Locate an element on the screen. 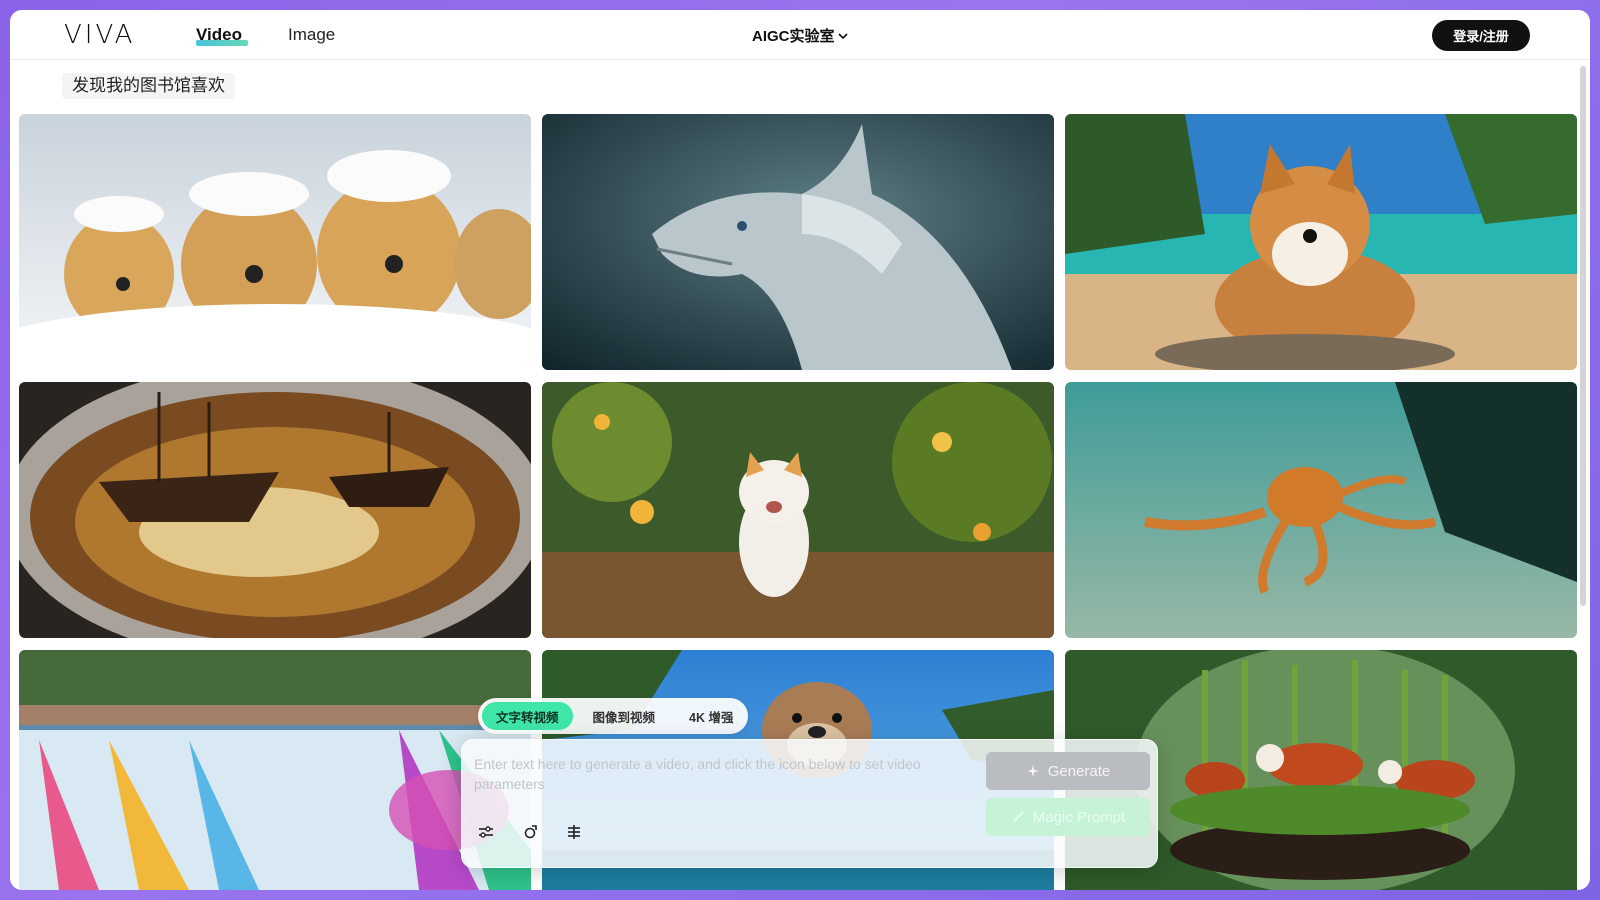 The width and height of the screenshot is (1600, 900). login-register-button: 登录/注册 is located at coordinates (1481, 35).